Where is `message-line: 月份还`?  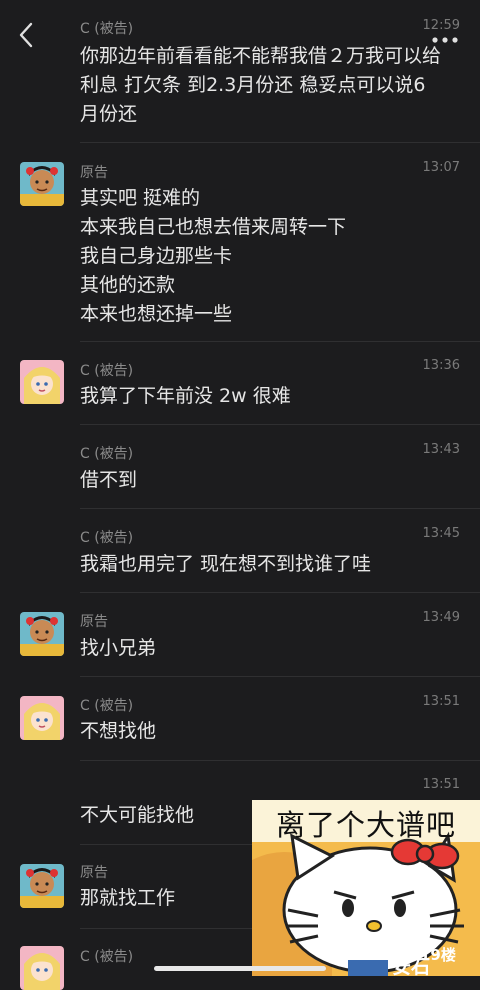
message-line: 月份还 is located at coordinates (109, 114).